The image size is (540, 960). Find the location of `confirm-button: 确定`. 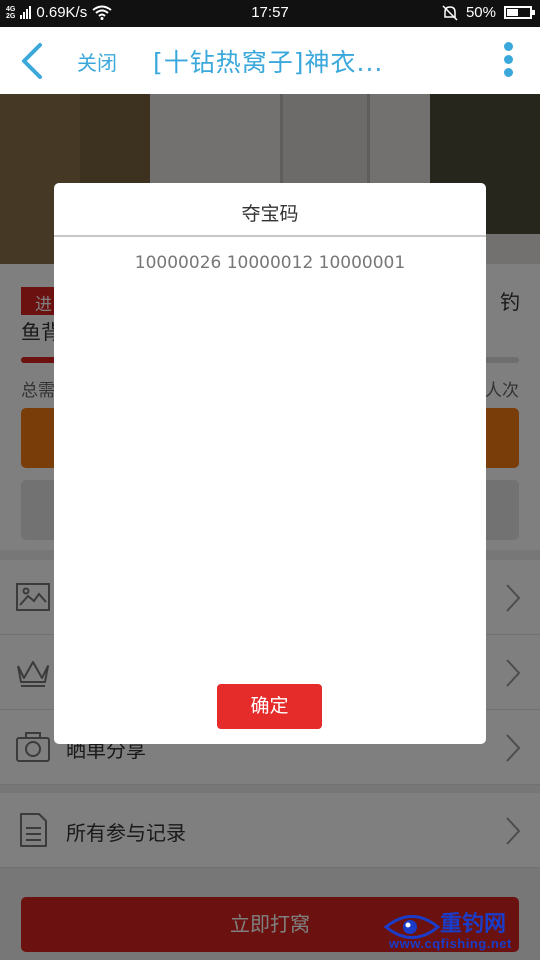

confirm-button: 确定 is located at coordinates (269, 706).